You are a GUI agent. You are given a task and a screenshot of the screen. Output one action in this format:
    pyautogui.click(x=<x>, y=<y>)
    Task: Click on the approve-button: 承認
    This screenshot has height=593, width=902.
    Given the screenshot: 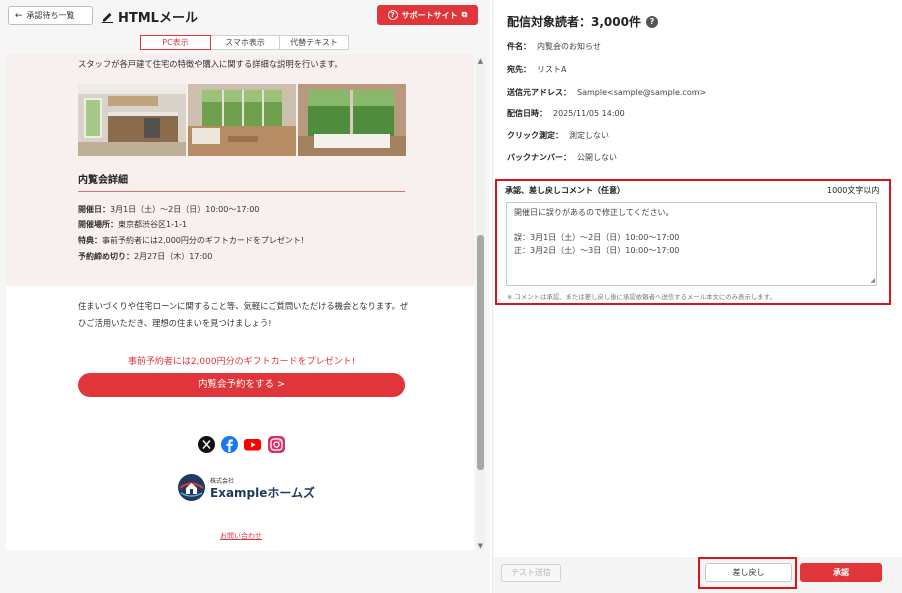 What is the action you would take?
    pyautogui.click(x=841, y=572)
    